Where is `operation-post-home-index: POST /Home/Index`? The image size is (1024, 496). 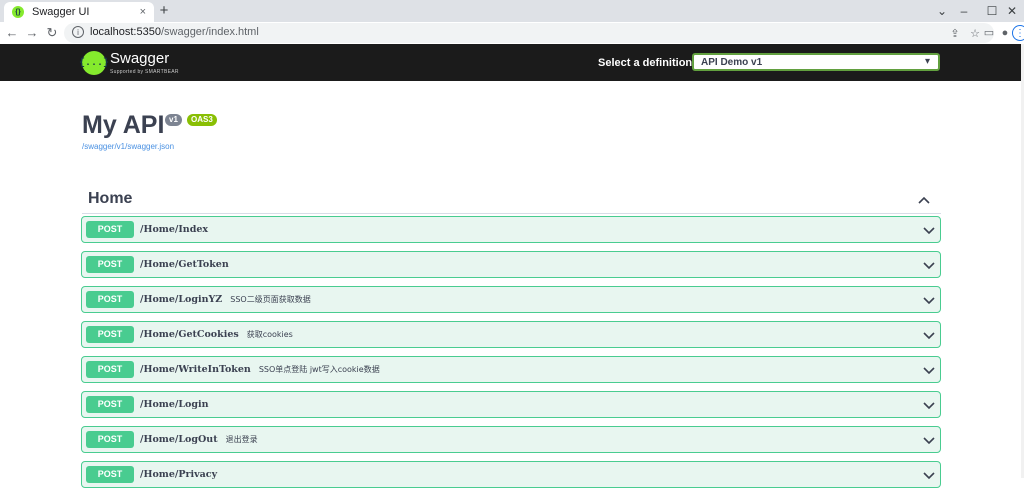 operation-post-home-index: POST /Home/Index is located at coordinates (511, 229).